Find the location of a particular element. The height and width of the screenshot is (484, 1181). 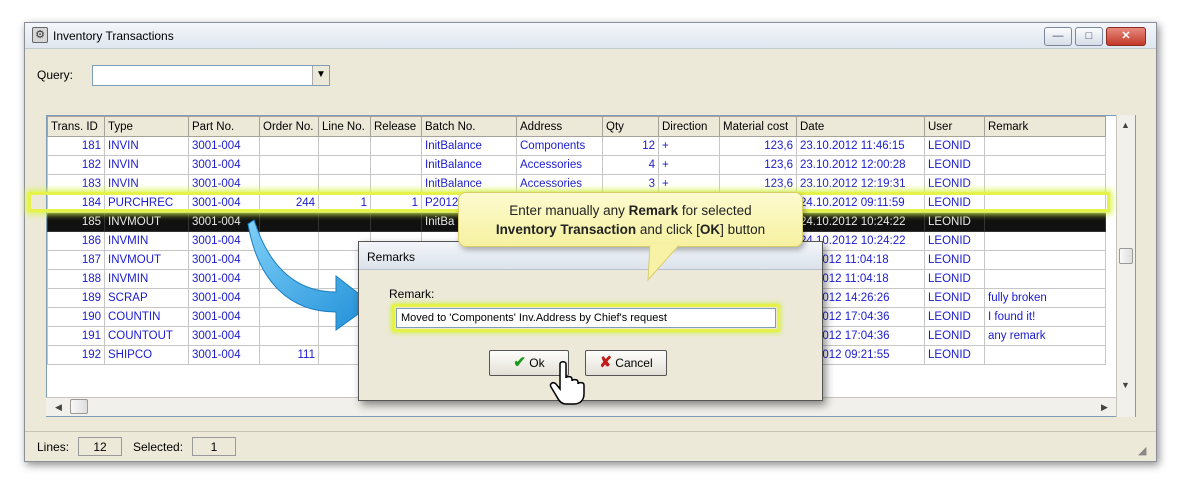

table-cell: 189 is located at coordinates (76, 298).